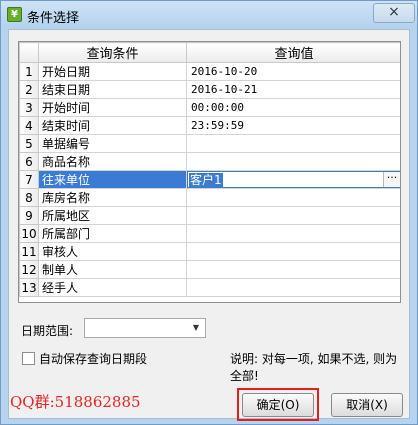 This screenshot has height=425, width=418. What do you see at coordinates (367, 405) in the screenshot?
I see `cancel-button: 取消(X)` at bounding box center [367, 405].